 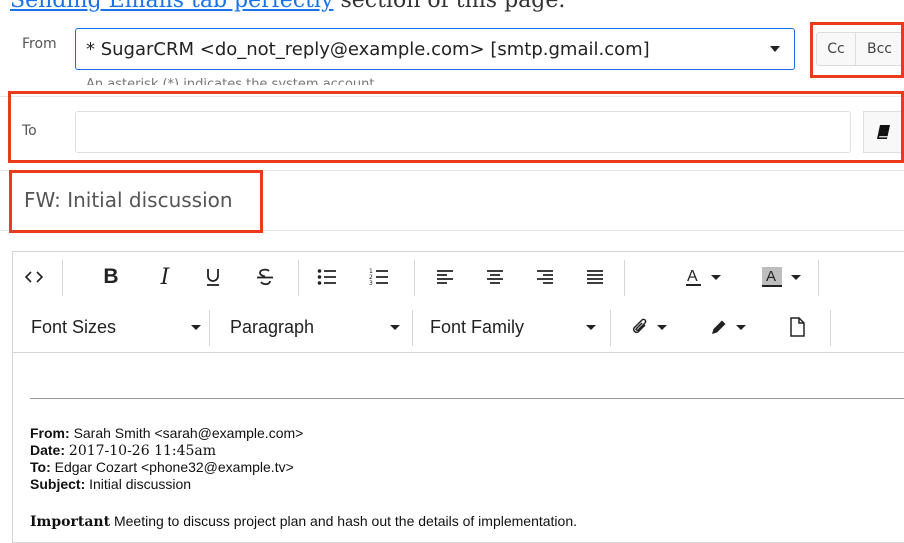 I want to click on bold-button: B, so click(x=111, y=277).